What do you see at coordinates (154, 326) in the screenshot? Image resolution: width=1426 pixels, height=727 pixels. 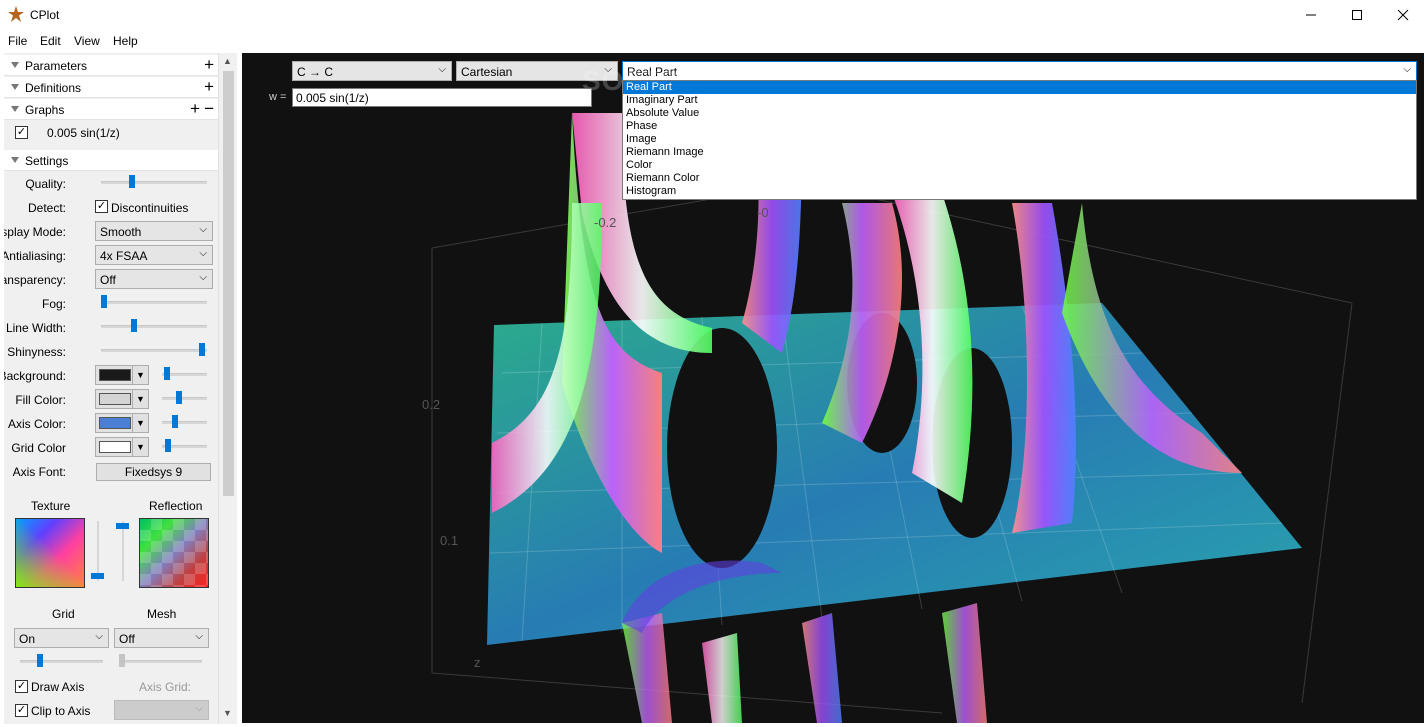 I see `line-width-slider` at bounding box center [154, 326].